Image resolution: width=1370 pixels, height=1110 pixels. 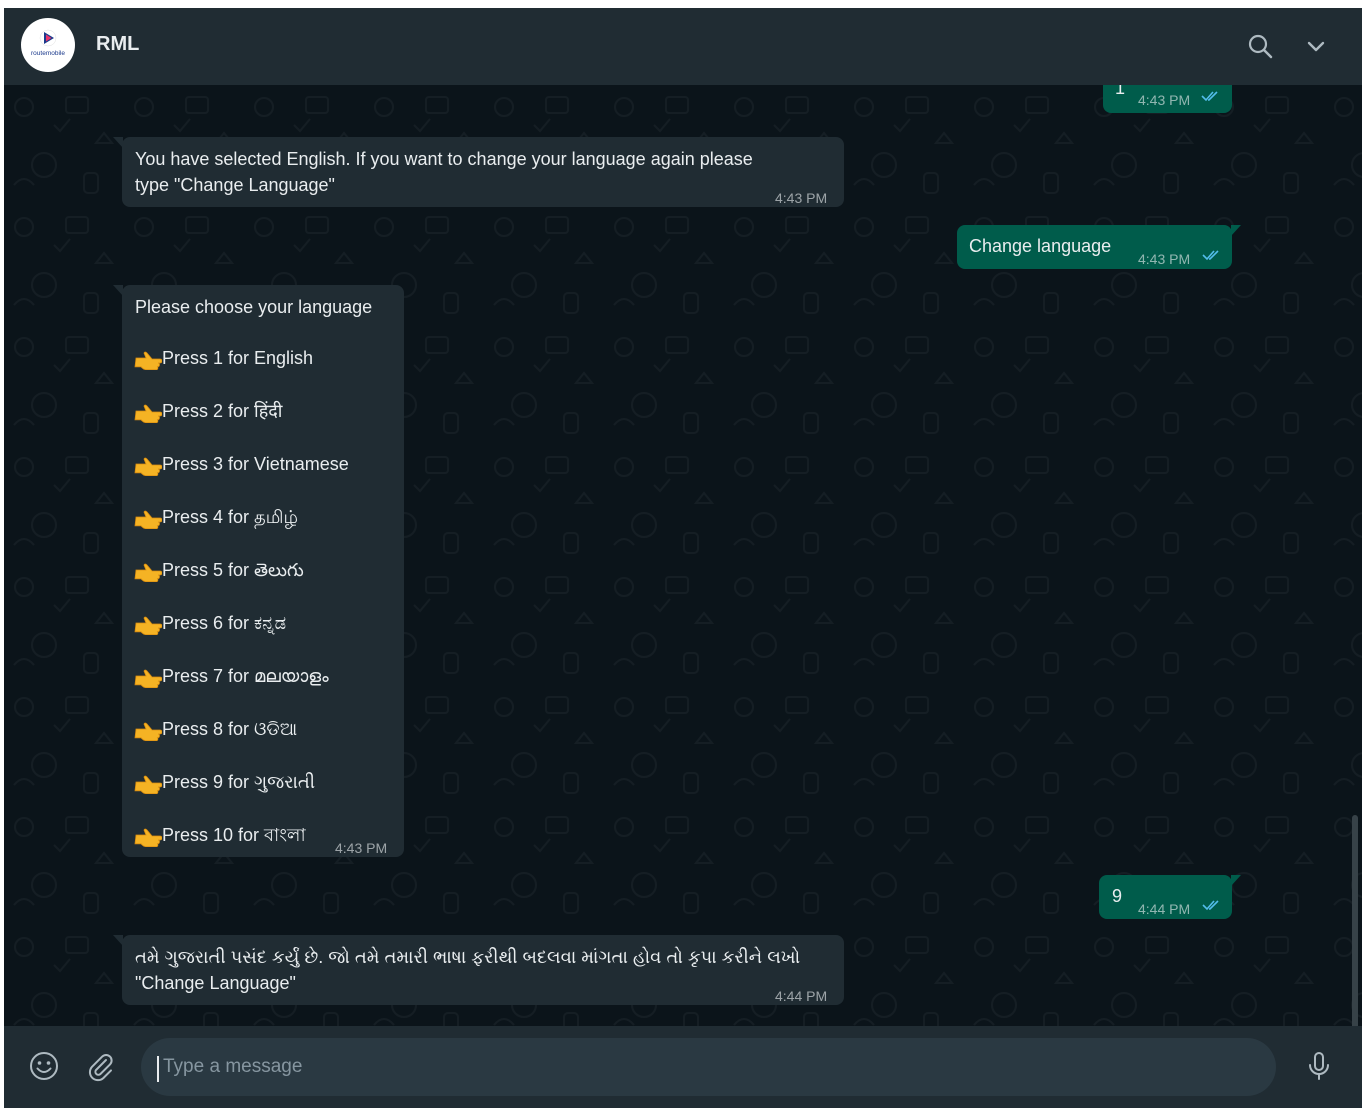 I want to click on message-outgoing: 1 4:43 PM, so click(x=1167, y=99).